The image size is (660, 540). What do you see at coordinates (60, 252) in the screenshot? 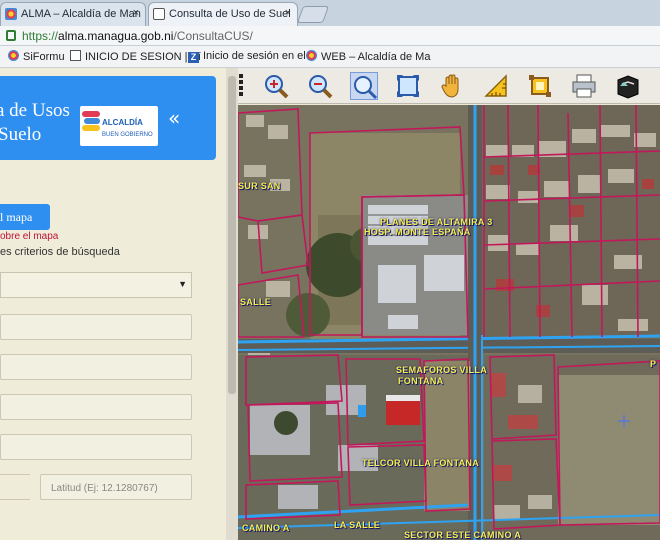
I see `search-criteria-label: es criterios de búsqueda` at bounding box center [60, 252].